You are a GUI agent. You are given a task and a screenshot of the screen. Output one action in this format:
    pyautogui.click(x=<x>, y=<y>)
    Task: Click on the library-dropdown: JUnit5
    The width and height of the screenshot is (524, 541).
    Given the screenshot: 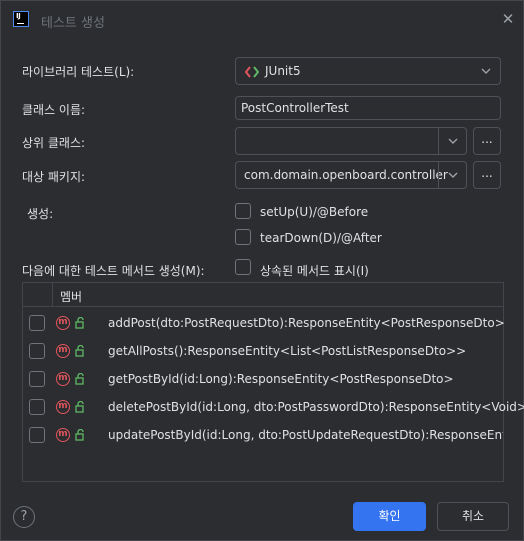 What is the action you would take?
    pyautogui.click(x=368, y=71)
    